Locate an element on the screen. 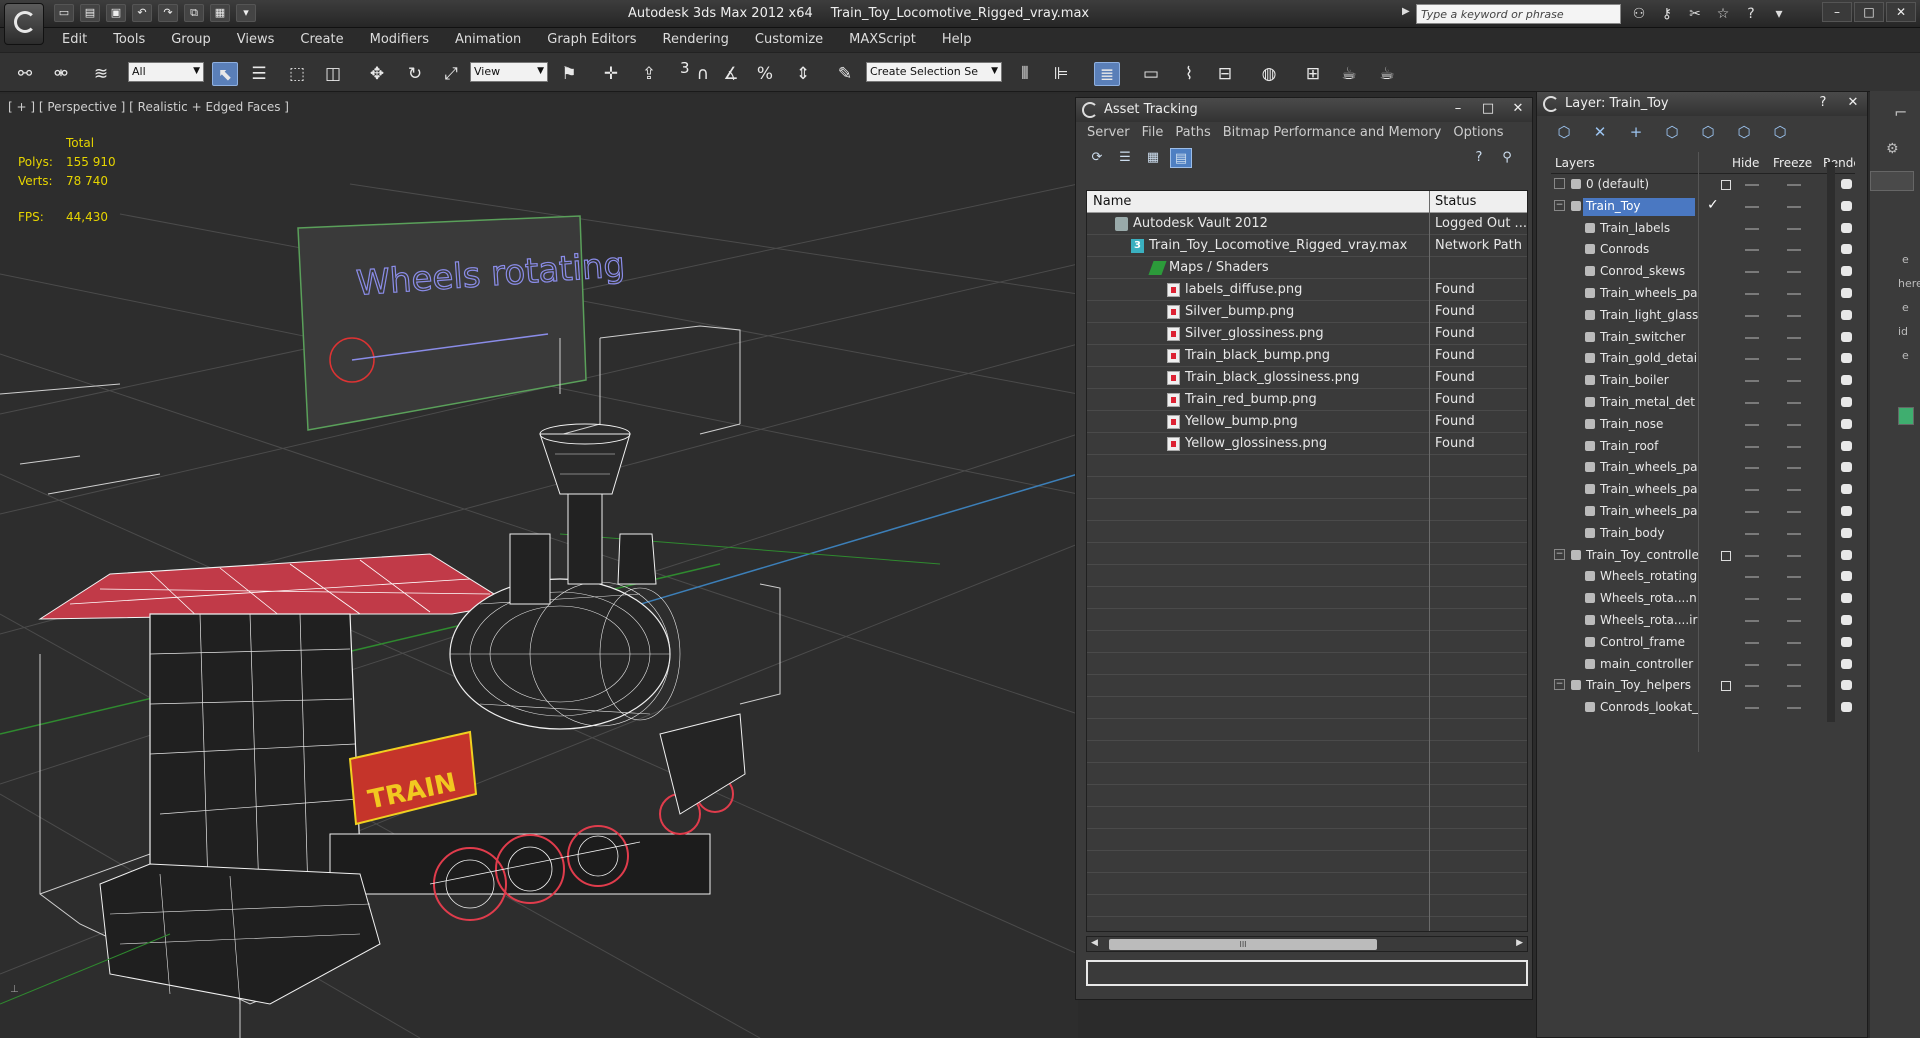 This screenshot has height=1038, width=1920. angle-snap-icon: ∡ is located at coordinates (731, 74).